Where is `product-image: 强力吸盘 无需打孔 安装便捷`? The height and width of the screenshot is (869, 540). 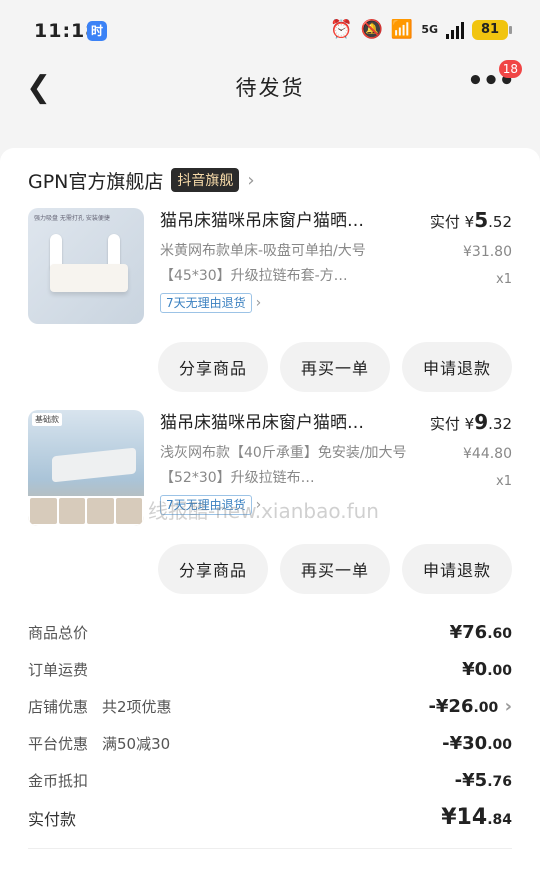
product-image: 强力吸盘 无需打孔 安装便捷 is located at coordinates (86, 266).